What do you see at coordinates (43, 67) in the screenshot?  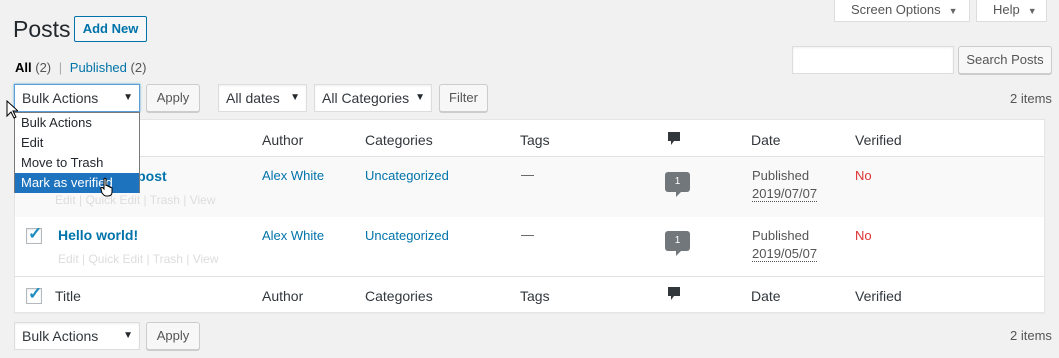 I see `filter-all-count: (2)` at bounding box center [43, 67].